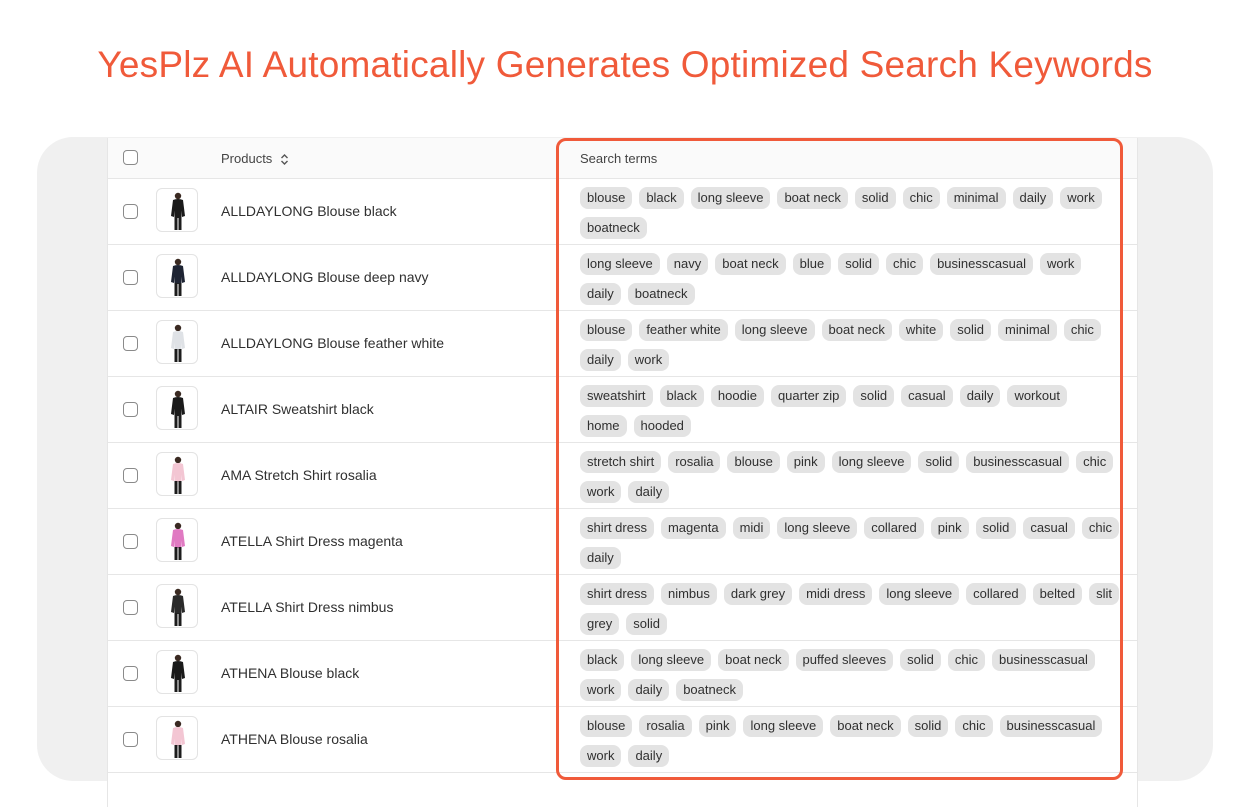  What do you see at coordinates (307, 607) in the screenshot?
I see `product-name: ATELLA Shirt Dress nimbus` at bounding box center [307, 607].